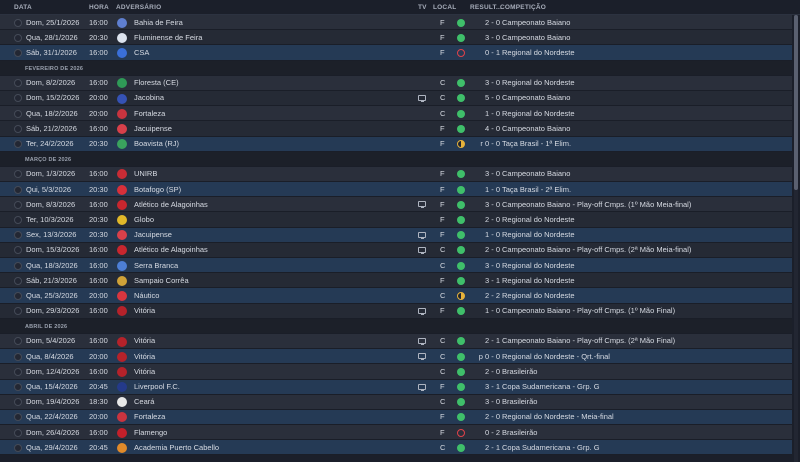 This screenshot has width=800, height=462. What do you see at coordinates (444, 7) in the screenshot?
I see `header-local: LOCAL` at bounding box center [444, 7].